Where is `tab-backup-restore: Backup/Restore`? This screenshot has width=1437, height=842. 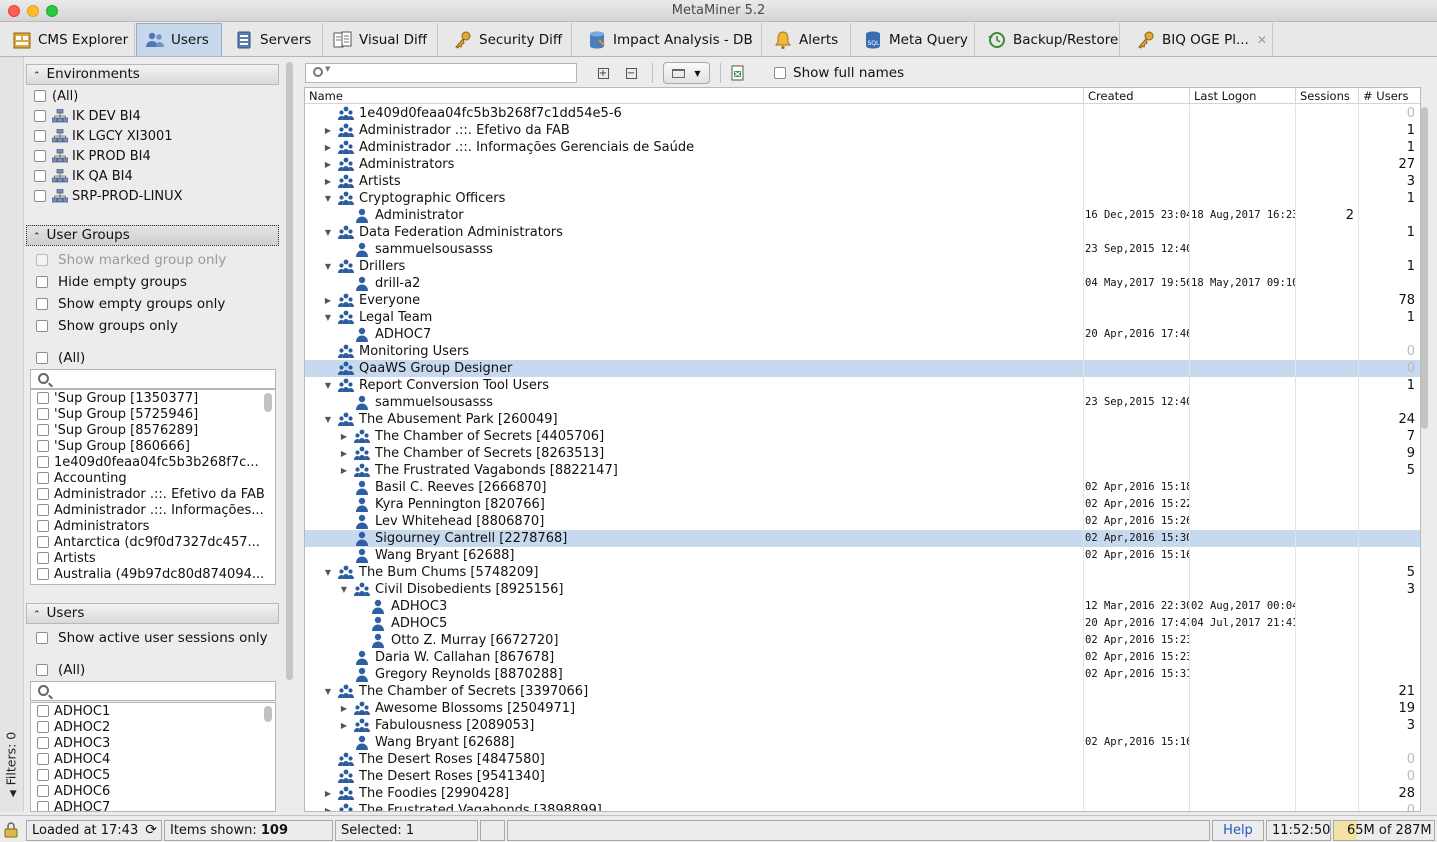
tab-backup-restore: Backup/Restore is located at coordinates (1049, 39).